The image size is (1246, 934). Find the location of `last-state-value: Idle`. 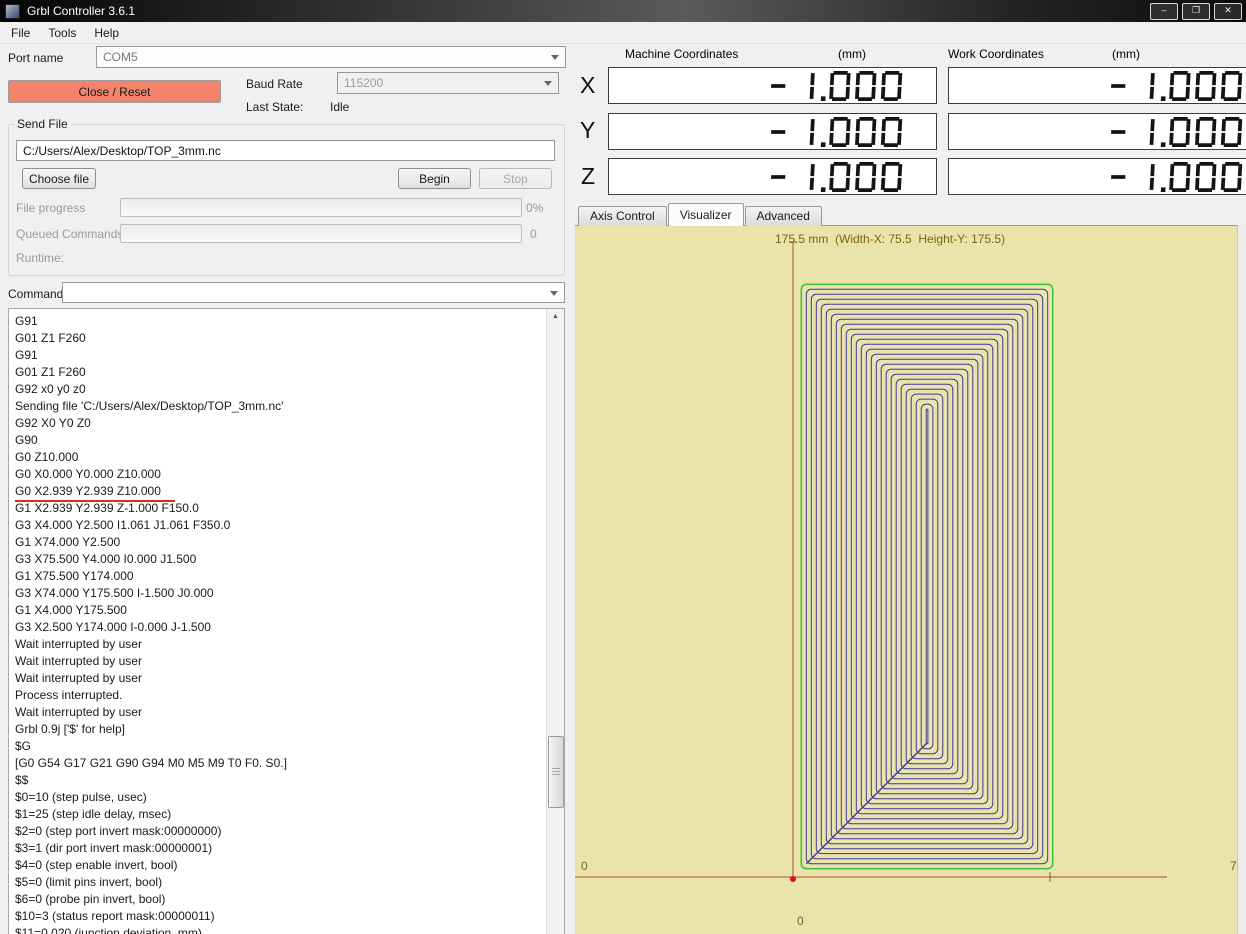

last-state-value: Idle is located at coordinates (340, 107).